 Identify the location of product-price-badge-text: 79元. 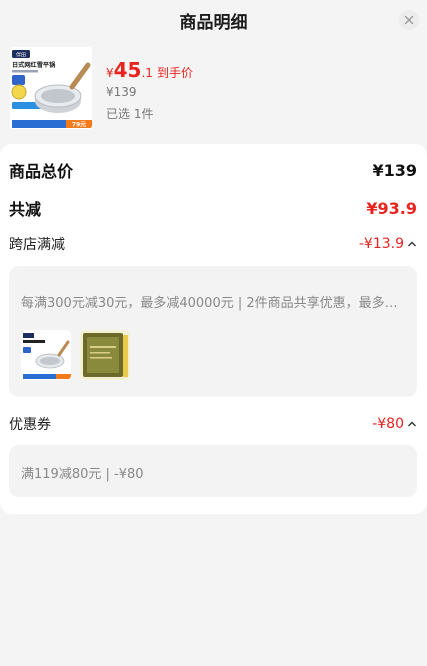
(79, 125).